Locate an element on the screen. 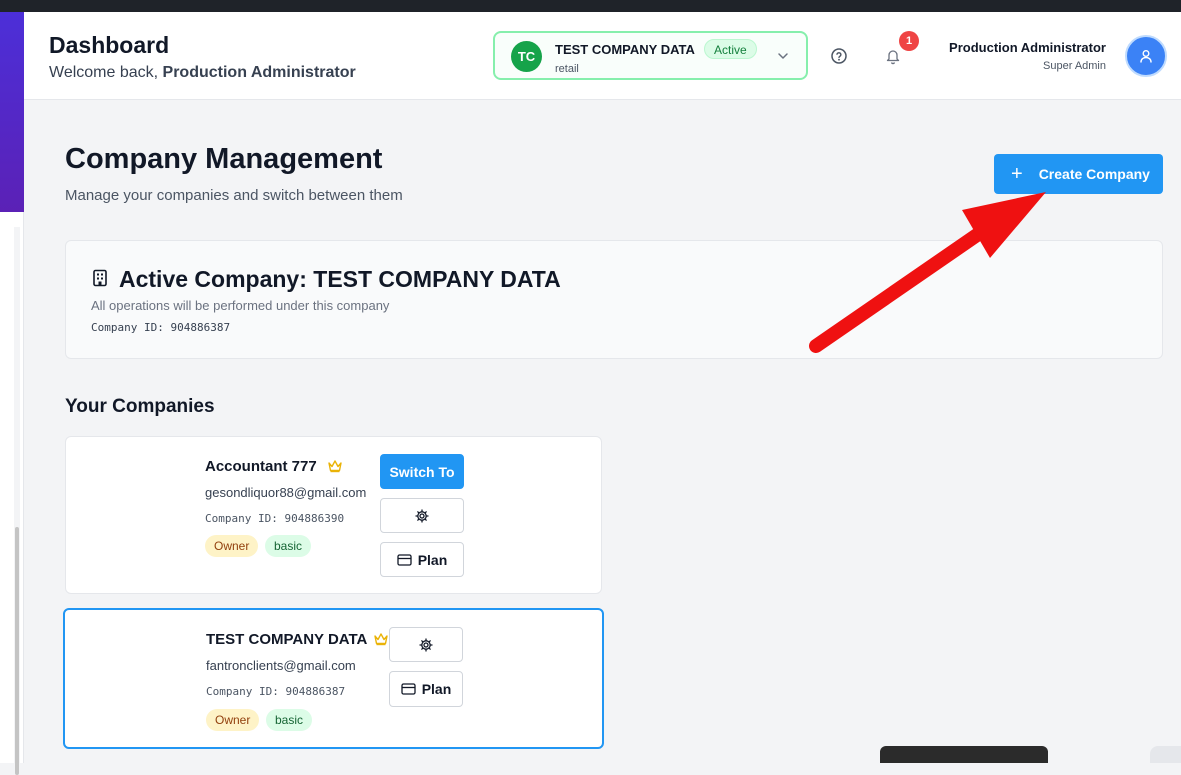  active-company-title: Active Company: TEST COMPANY DATA is located at coordinates (340, 279).